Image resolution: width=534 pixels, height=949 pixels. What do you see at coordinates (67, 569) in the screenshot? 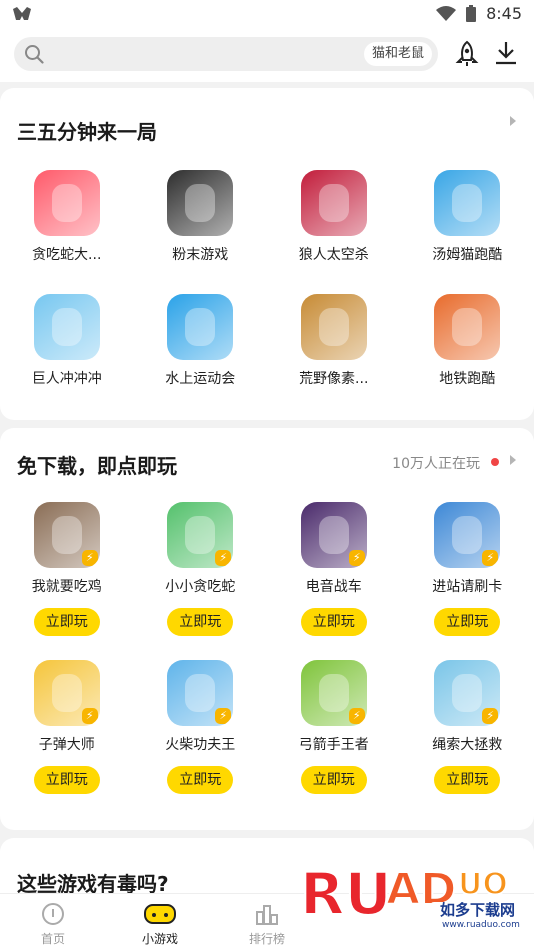
I see `game-item: ⚡ 我就要吃鸡立即玩` at bounding box center [67, 569].